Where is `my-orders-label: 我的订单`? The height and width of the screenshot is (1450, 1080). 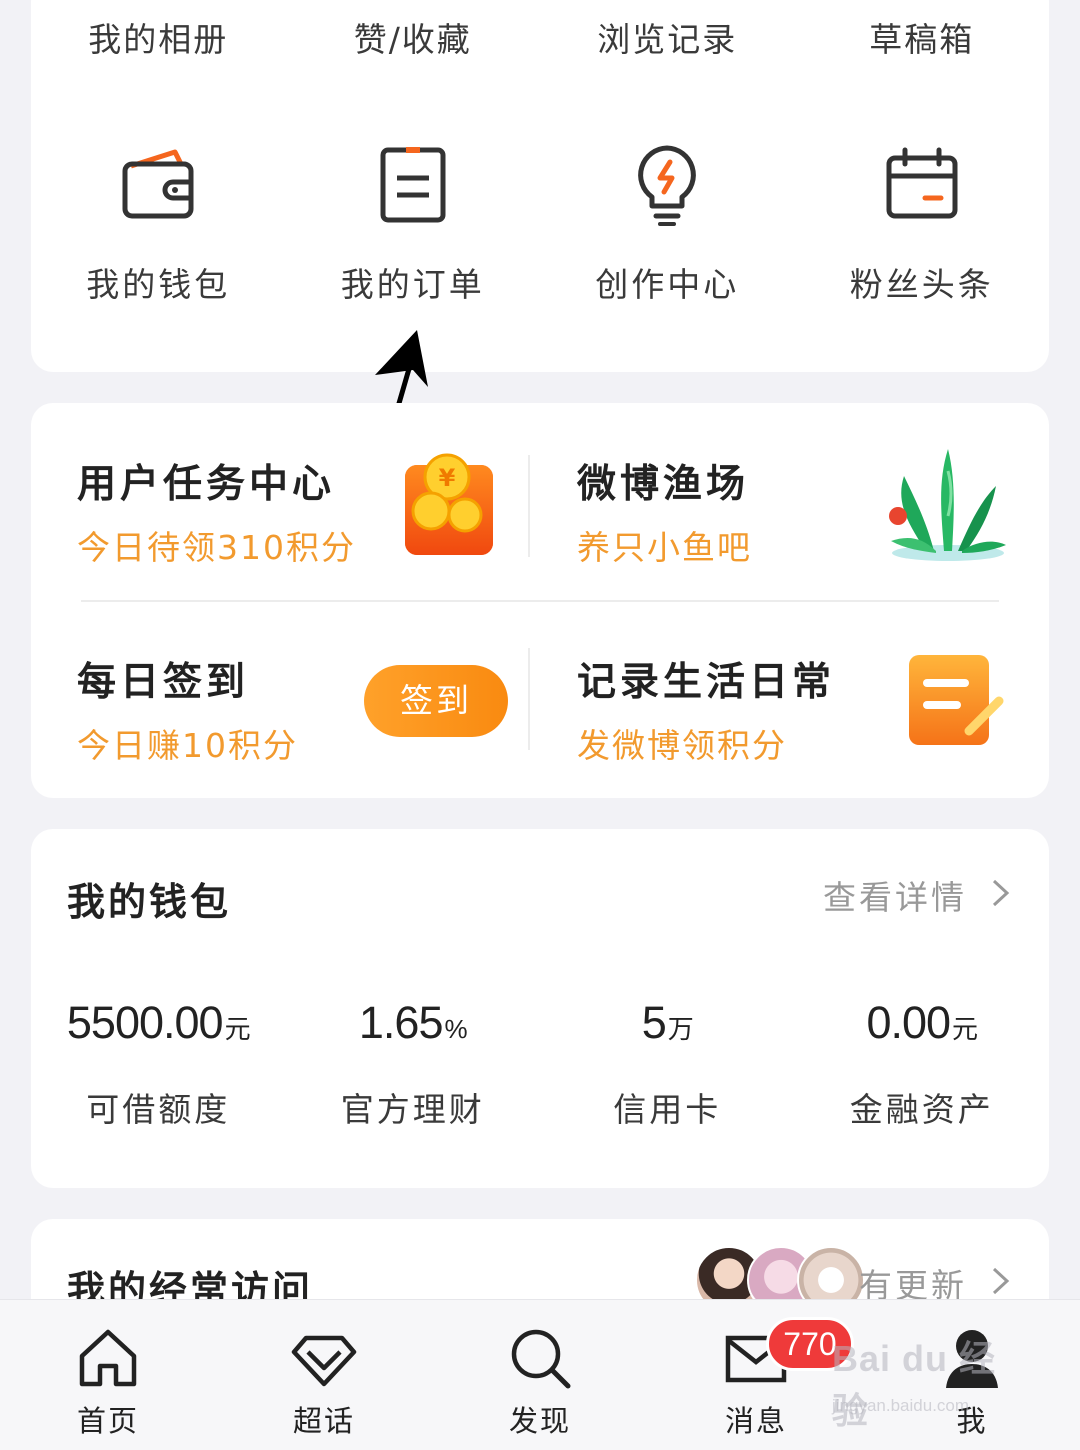 my-orders-label: 我的订单 is located at coordinates (412, 284).